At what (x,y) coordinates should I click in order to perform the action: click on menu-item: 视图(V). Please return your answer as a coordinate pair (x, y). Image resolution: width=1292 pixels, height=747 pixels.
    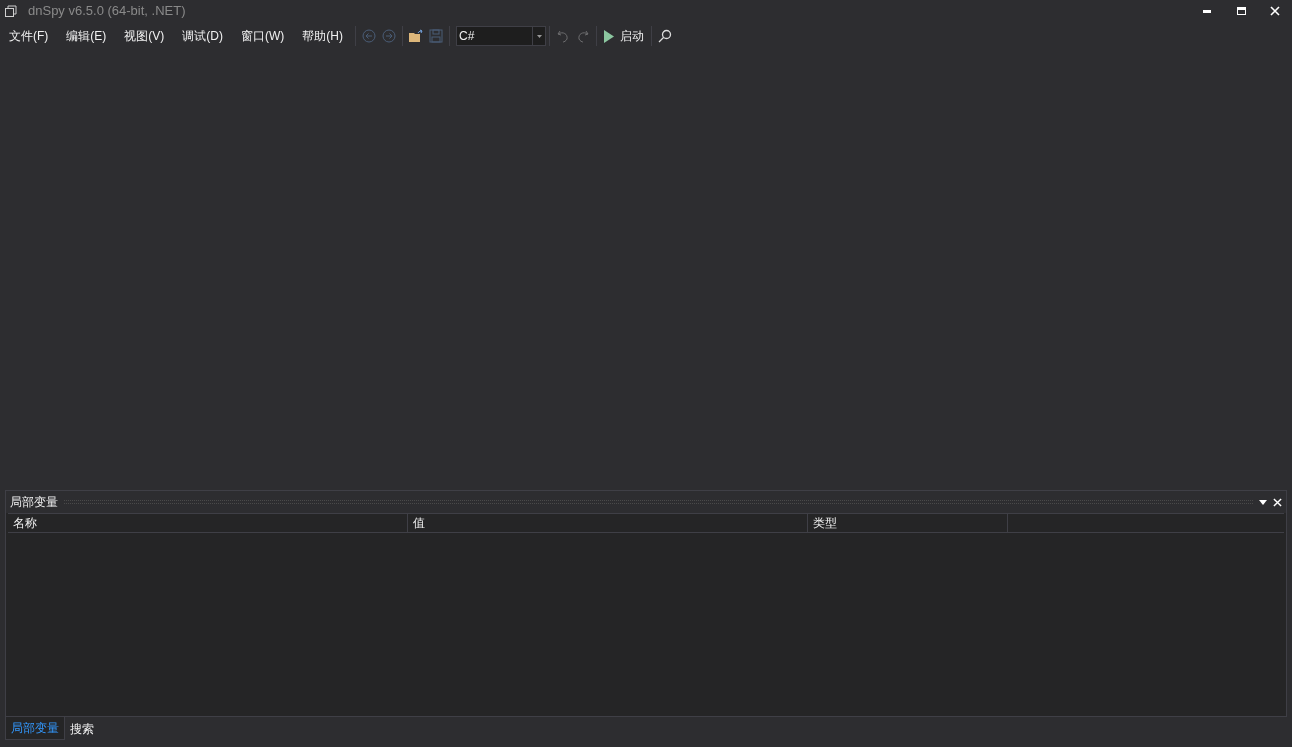
    Looking at the image, I should click on (144, 36).